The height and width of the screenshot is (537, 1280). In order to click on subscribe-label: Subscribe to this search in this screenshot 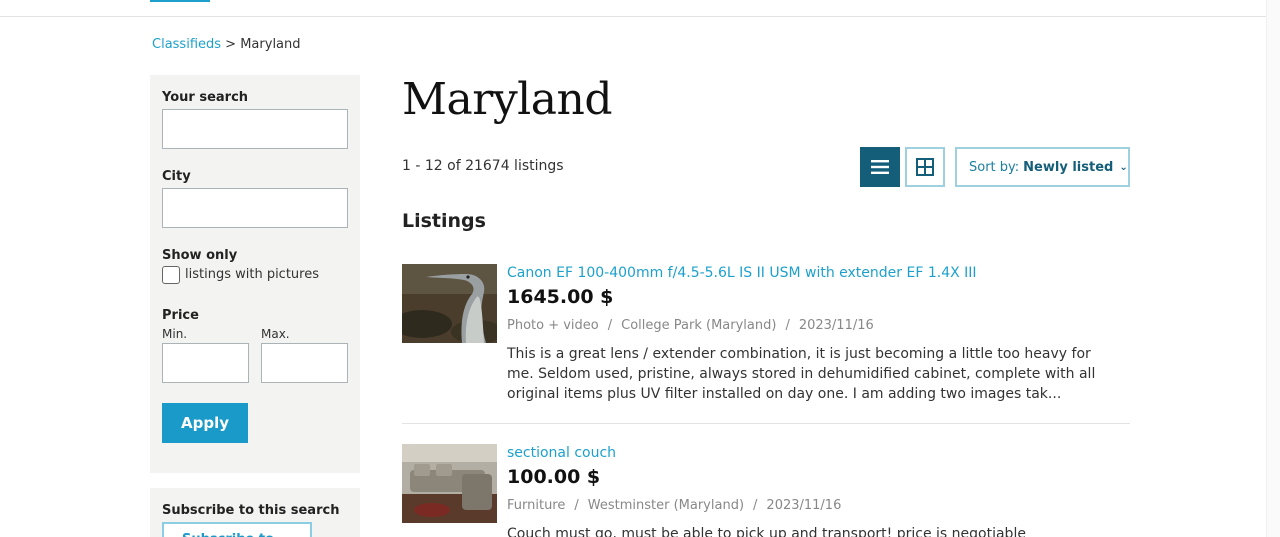, I will do `click(251, 510)`.